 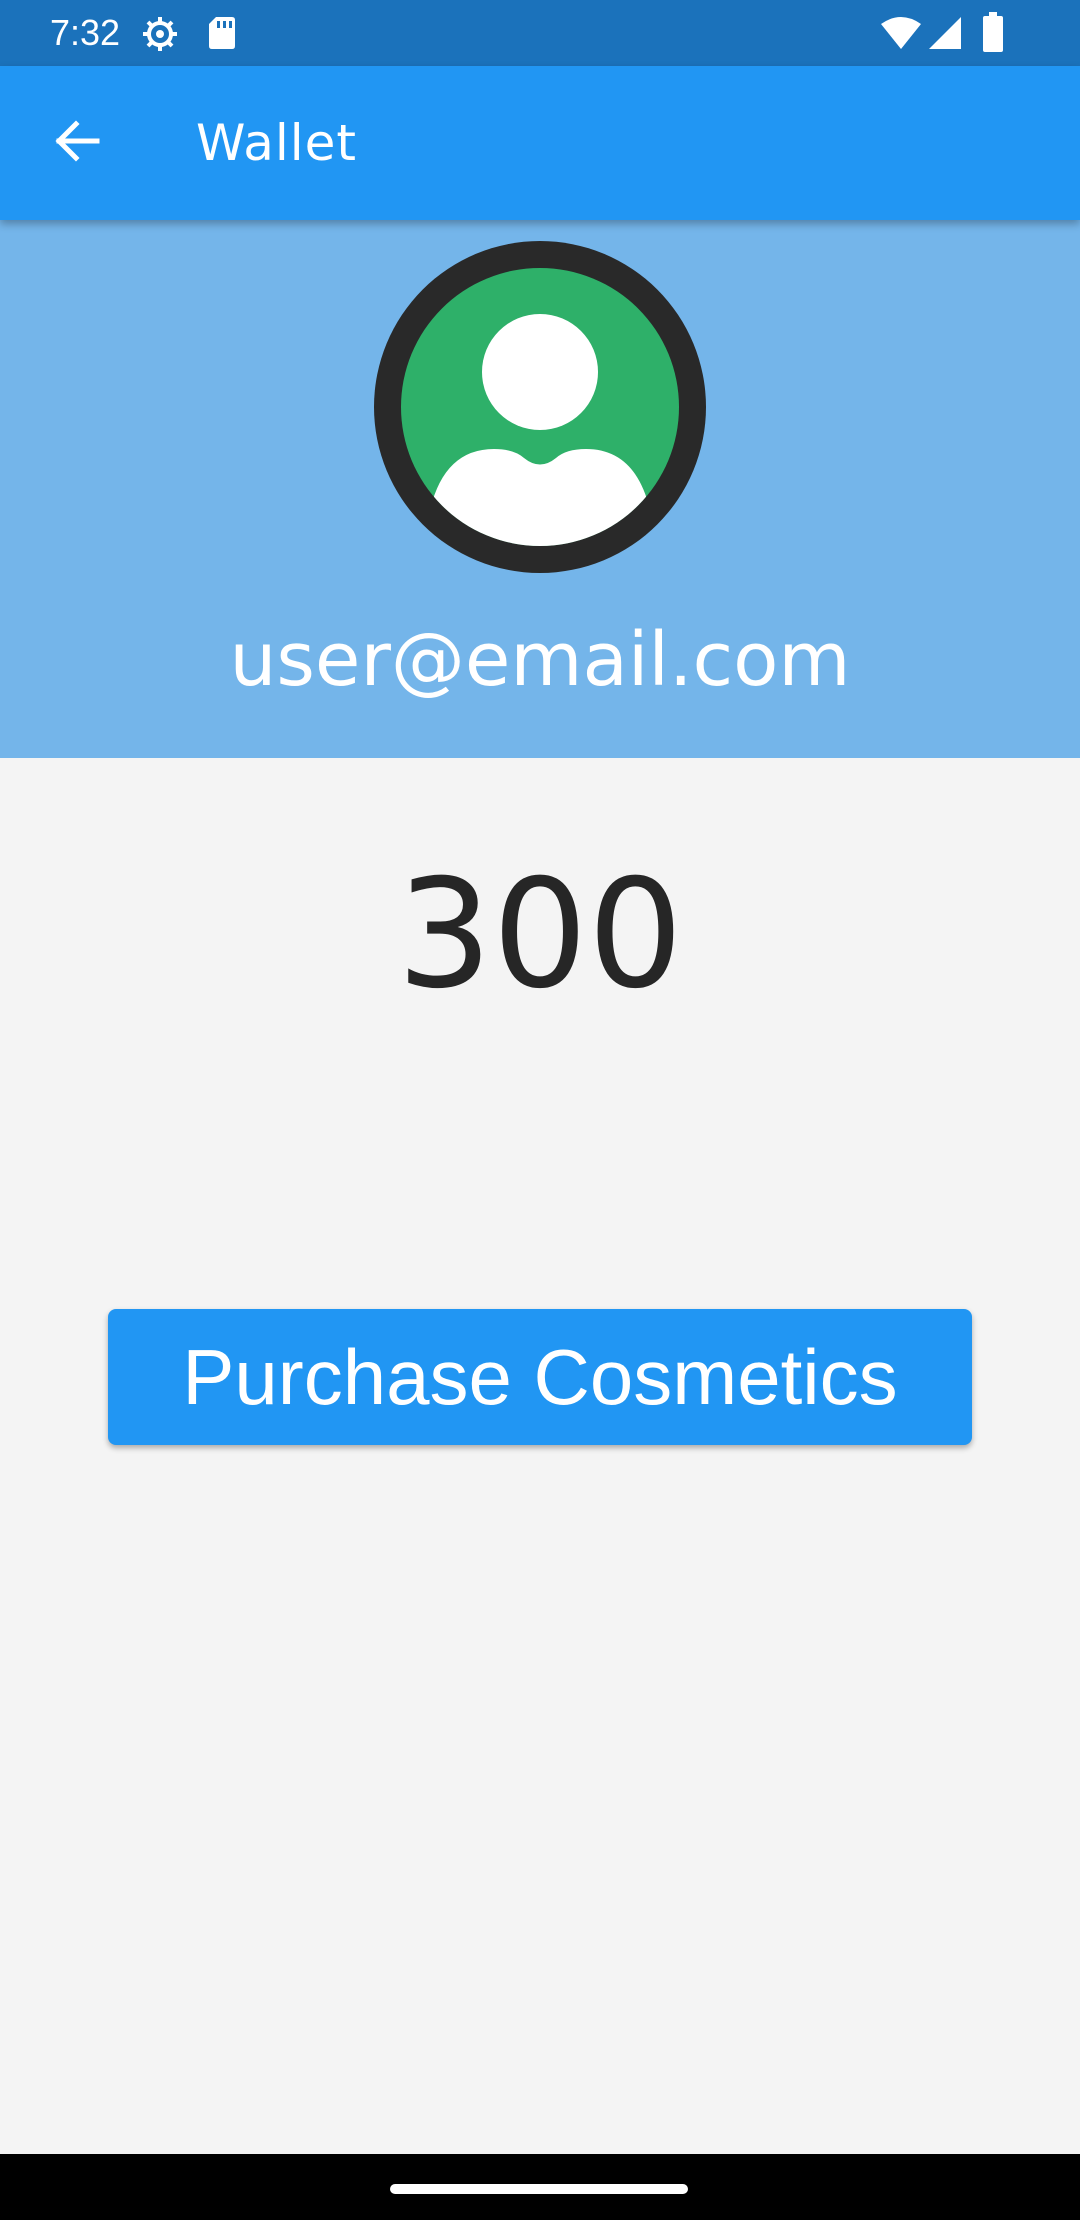 What do you see at coordinates (160, 36) in the screenshot?
I see `gear-icon` at bounding box center [160, 36].